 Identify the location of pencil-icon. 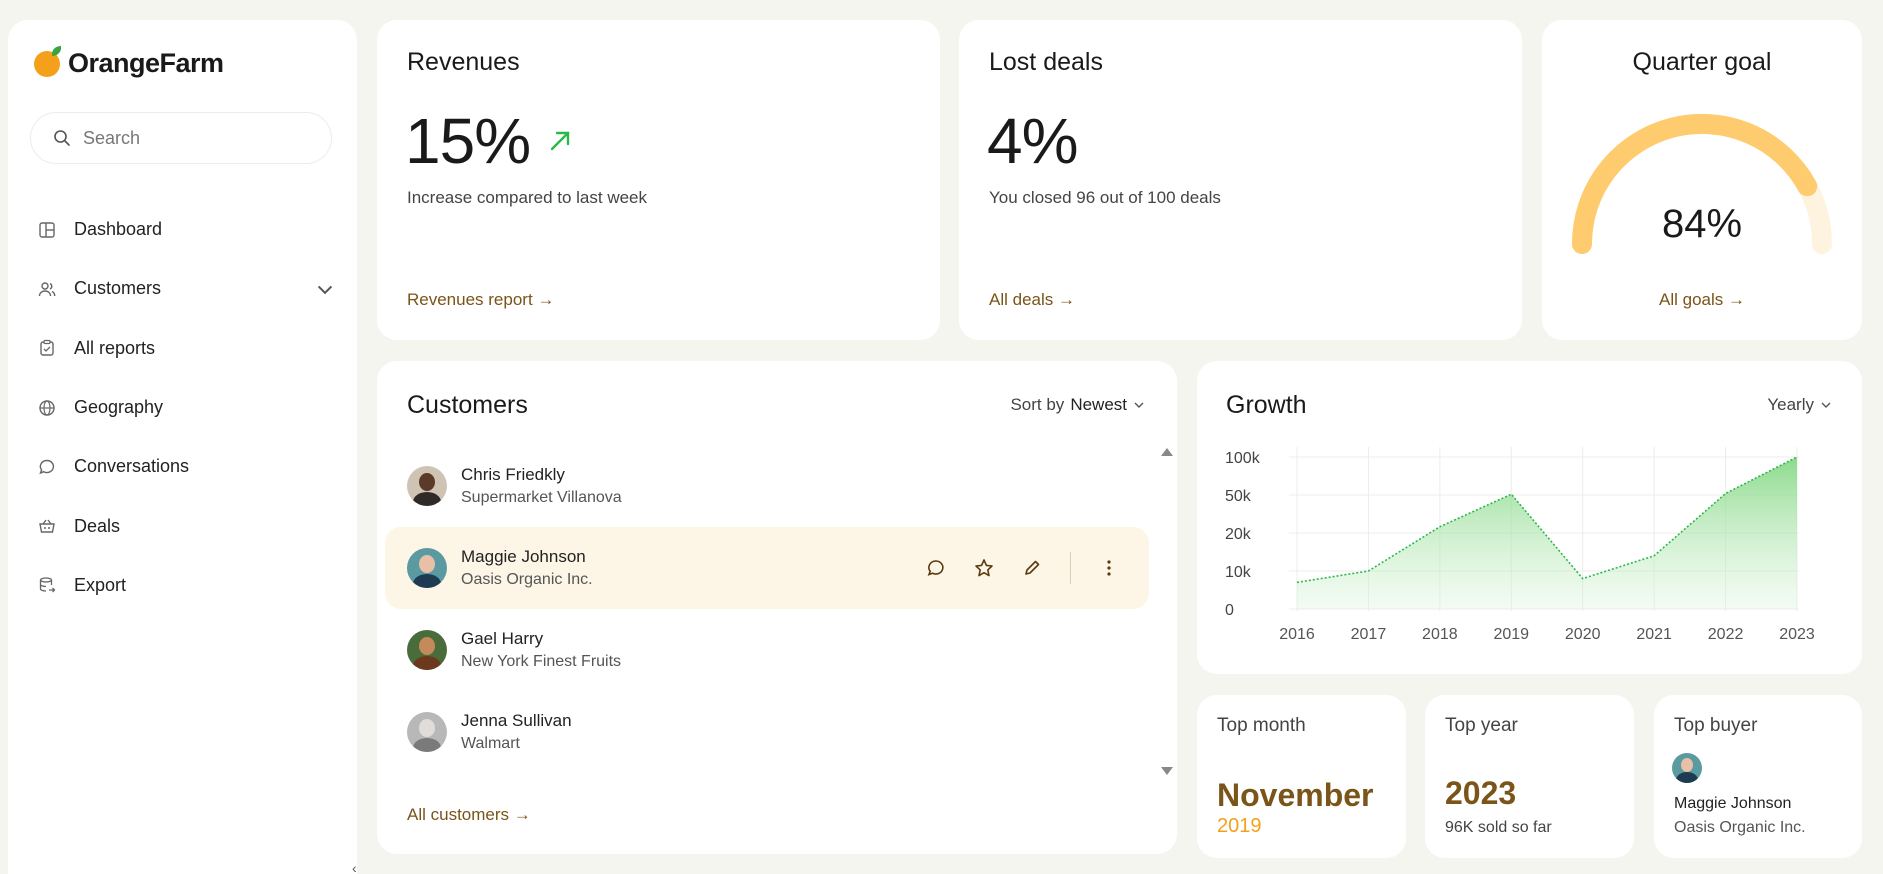
(1032, 568).